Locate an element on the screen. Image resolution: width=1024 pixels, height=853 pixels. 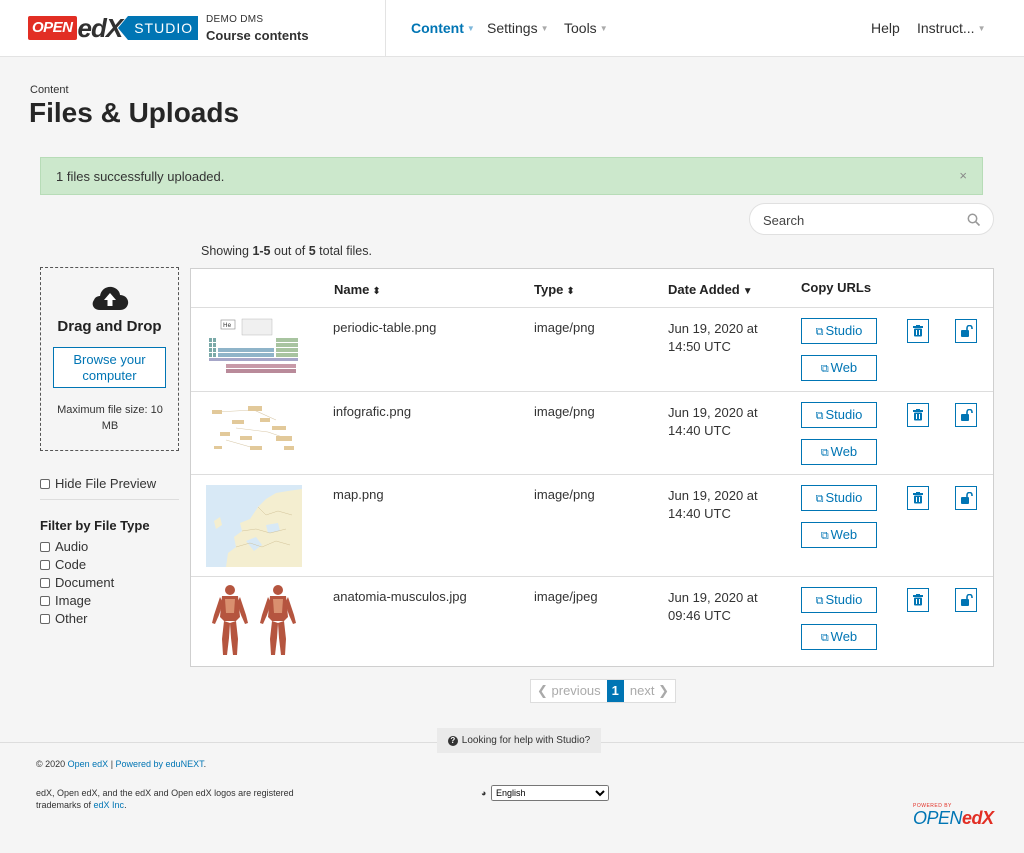
file-date: Jun 19, 2020 at 14:50 UTC is located at coordinates (713, 338).